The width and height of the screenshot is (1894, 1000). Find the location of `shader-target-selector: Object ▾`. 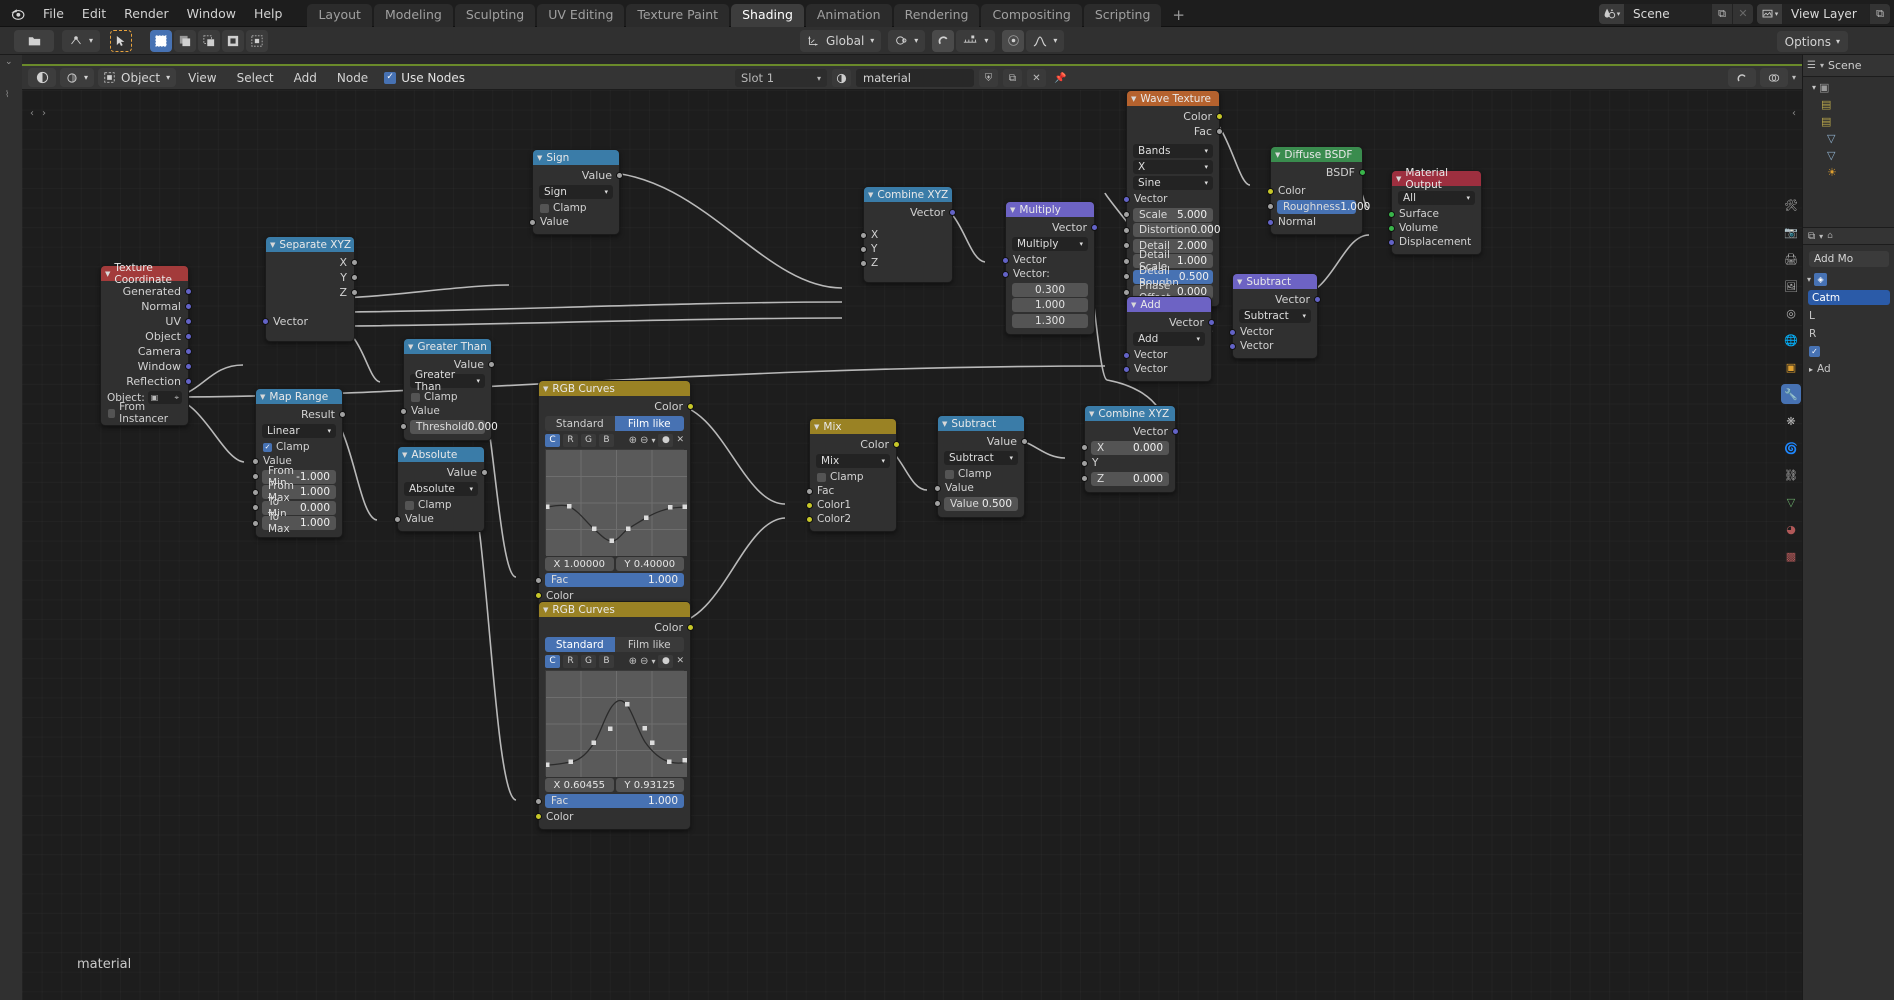

shader-target-selector: Object ▾ is located at coordinates (137, 77).